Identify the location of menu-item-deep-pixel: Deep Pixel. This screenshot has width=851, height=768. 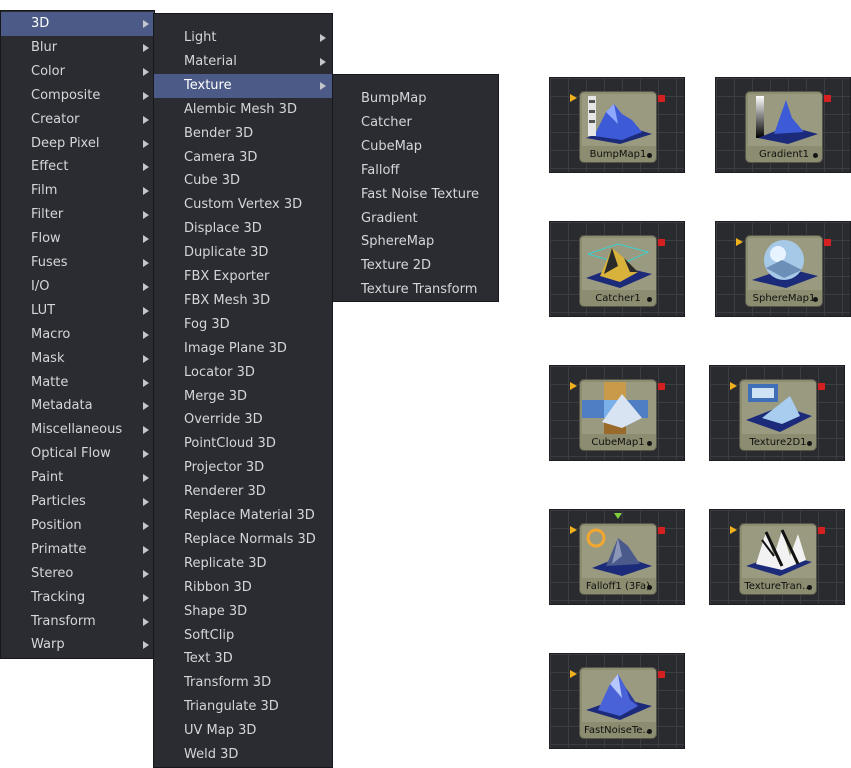
(77, 144).